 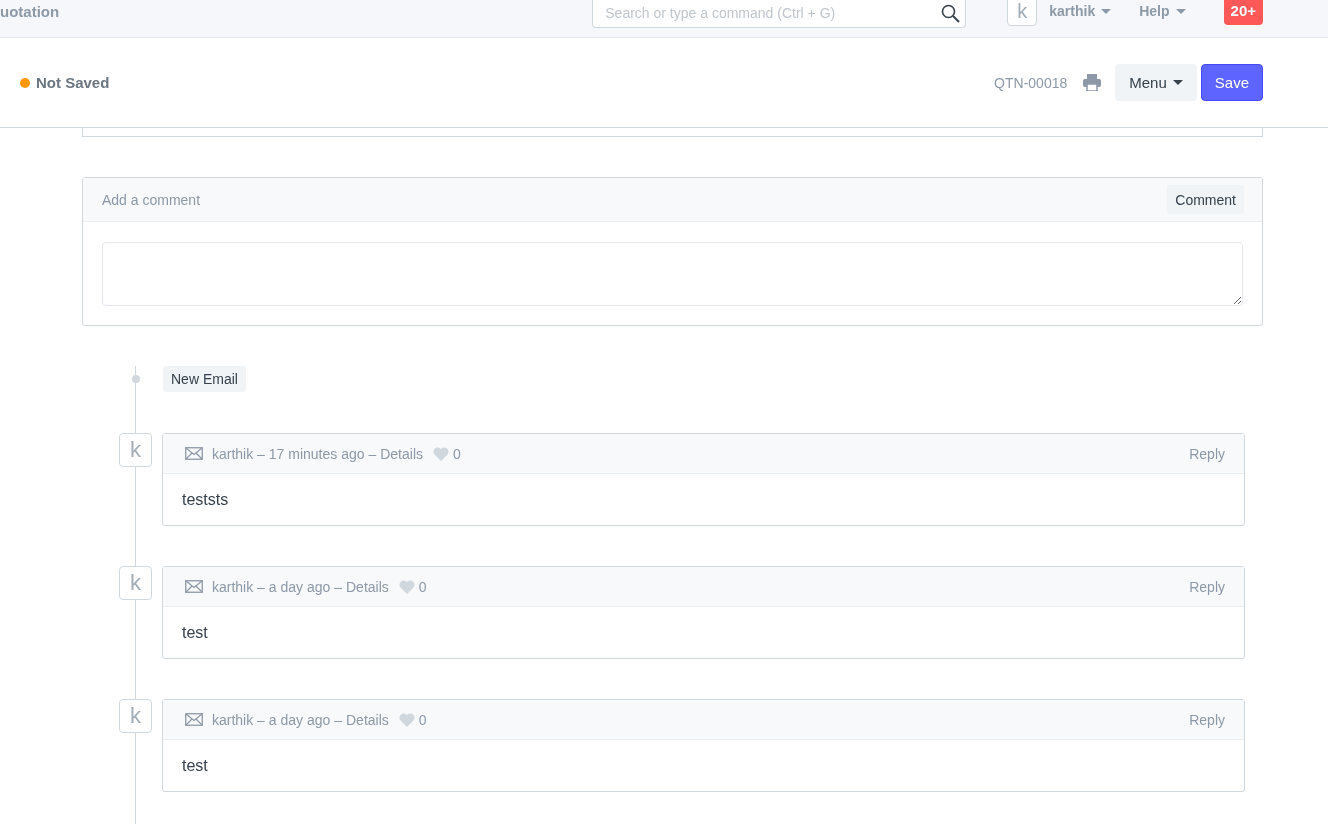 I want to click on status-label: Not Saved, so click(x=73, y=82).